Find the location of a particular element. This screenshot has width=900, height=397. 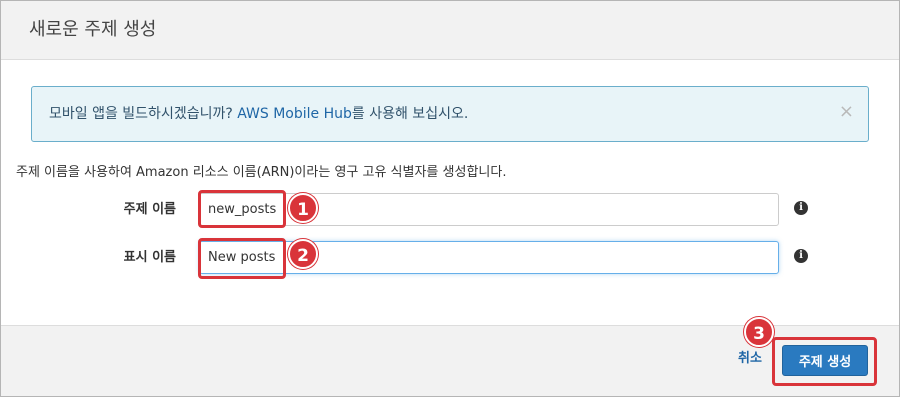

topic-name-label: 주제 이름 is located at coordinates (149, 209).